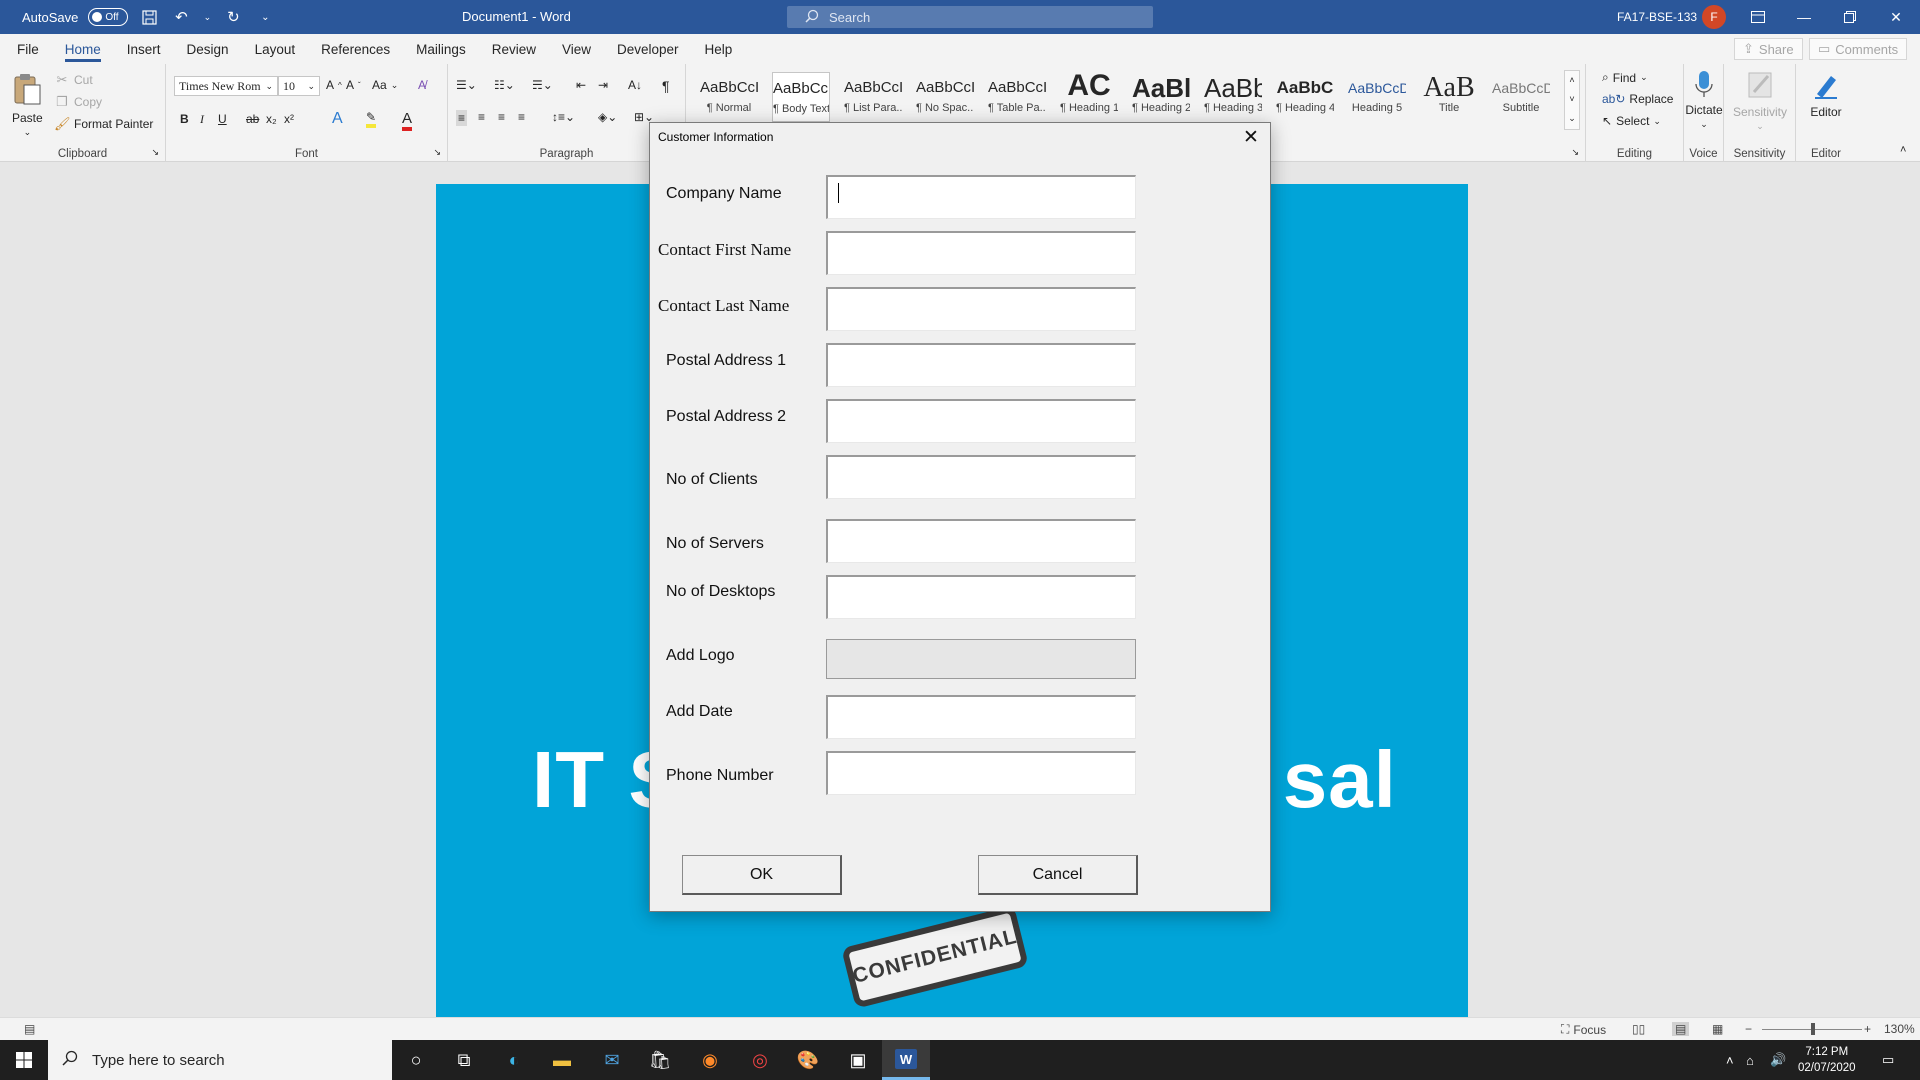 Image resolution: width=1920 pixels, height=1080 pixels. What do you see at coordinates (337, 119) in the screenshot?
I see `text-effects-icon: A` at bounding box center [337, 119].